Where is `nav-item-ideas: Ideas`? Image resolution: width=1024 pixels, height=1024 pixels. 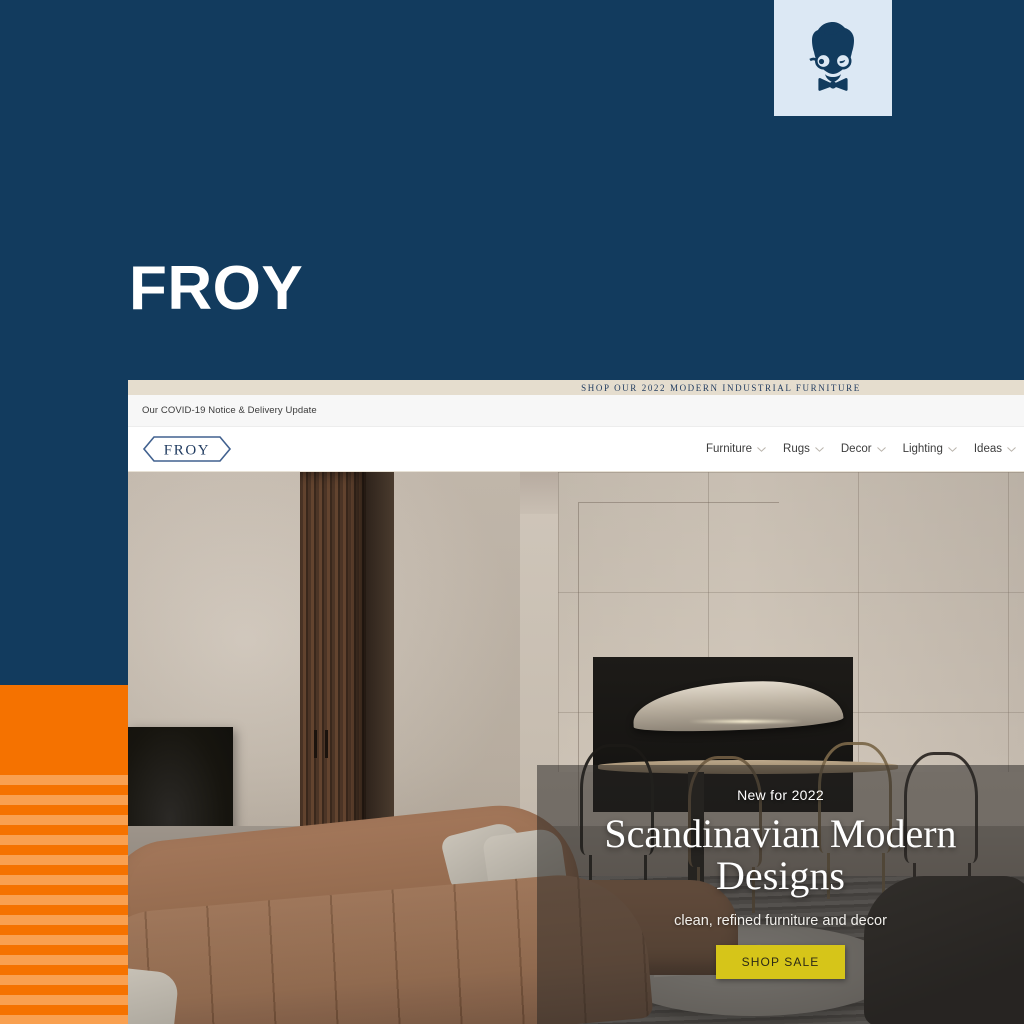 nav-item-ideas: Ideas is located at coordinates (995, 449).